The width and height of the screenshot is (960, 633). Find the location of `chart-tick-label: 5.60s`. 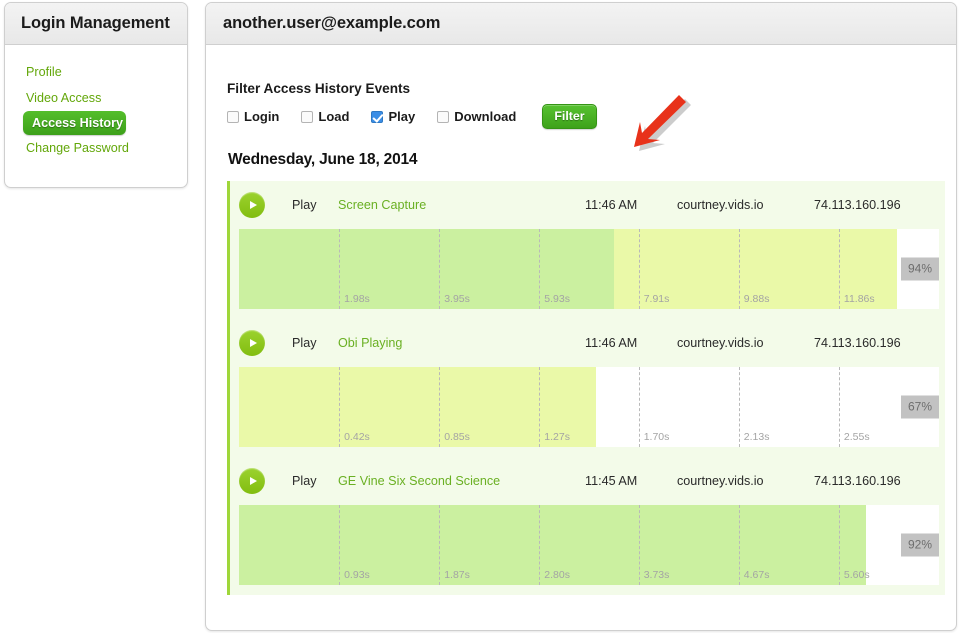

chart-tick-label: 5.60s is located at coordinates (856, 575).